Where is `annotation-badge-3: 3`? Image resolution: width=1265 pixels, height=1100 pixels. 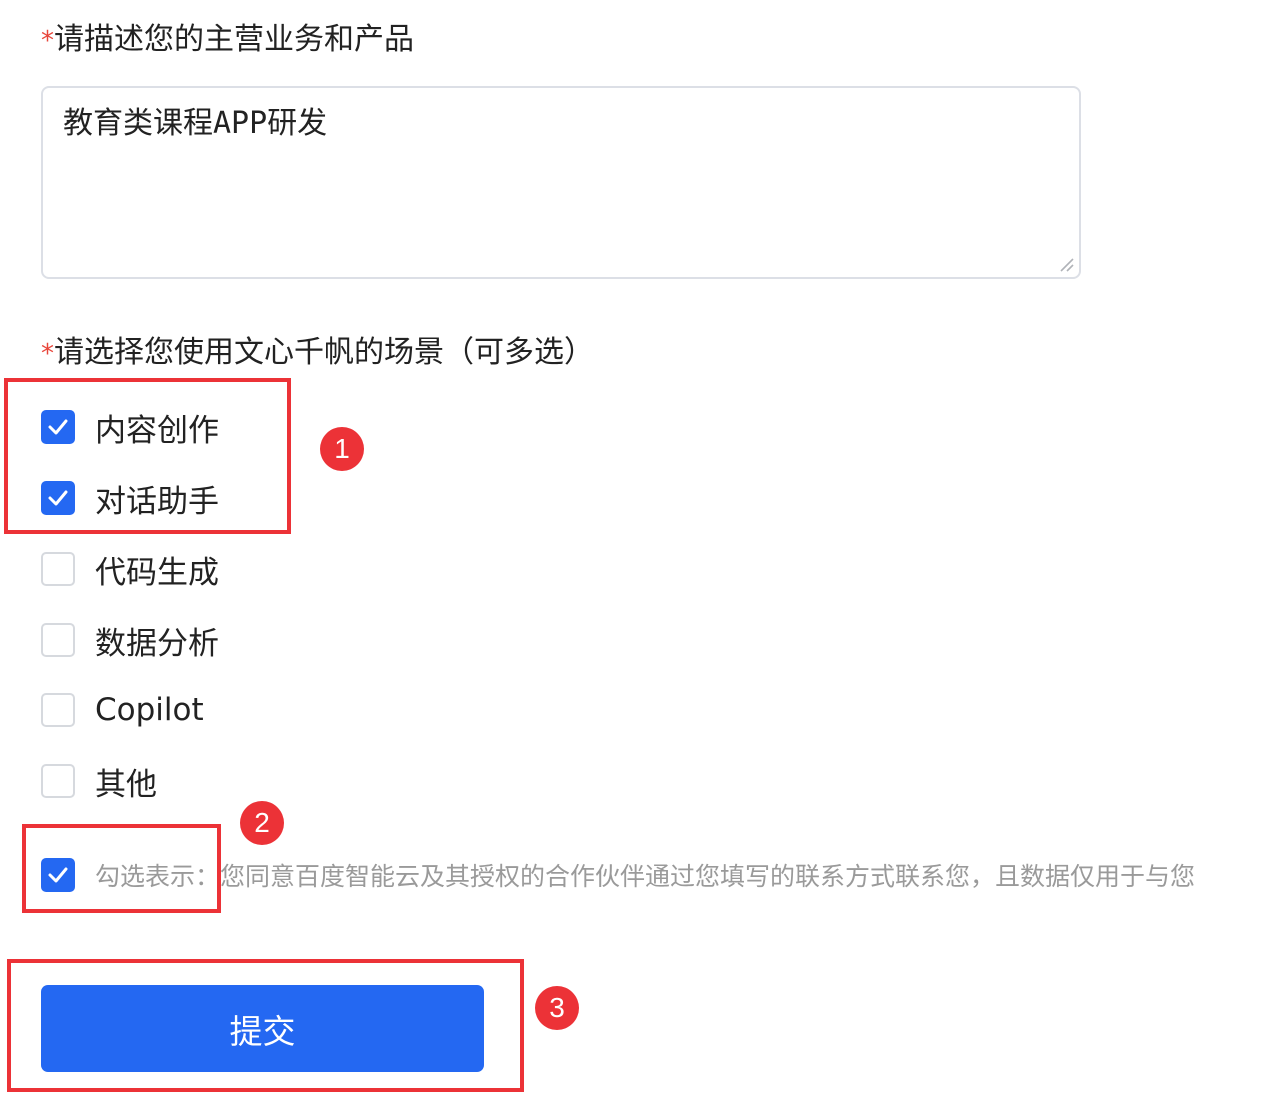 annotation-badge-3: 3 is located at coordinates (557, 1008).